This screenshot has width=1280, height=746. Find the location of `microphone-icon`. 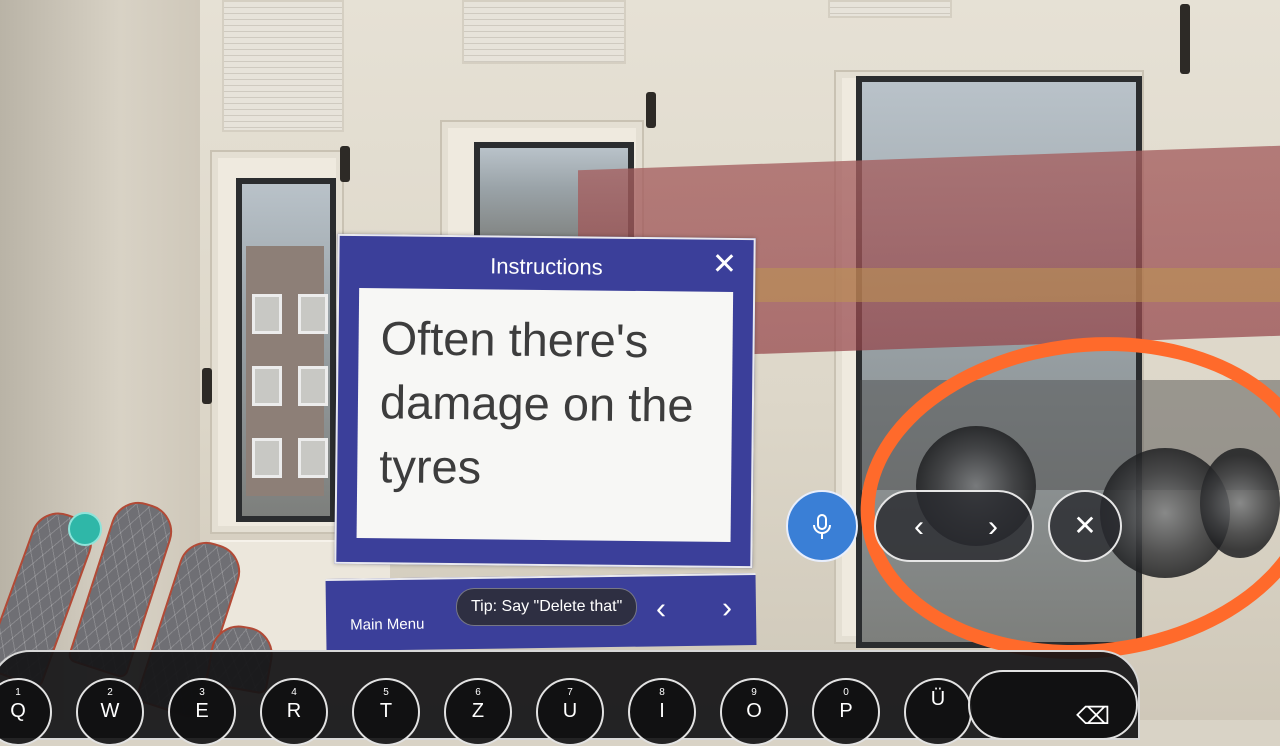

microphone-icon is located at coordinates (822, 526).